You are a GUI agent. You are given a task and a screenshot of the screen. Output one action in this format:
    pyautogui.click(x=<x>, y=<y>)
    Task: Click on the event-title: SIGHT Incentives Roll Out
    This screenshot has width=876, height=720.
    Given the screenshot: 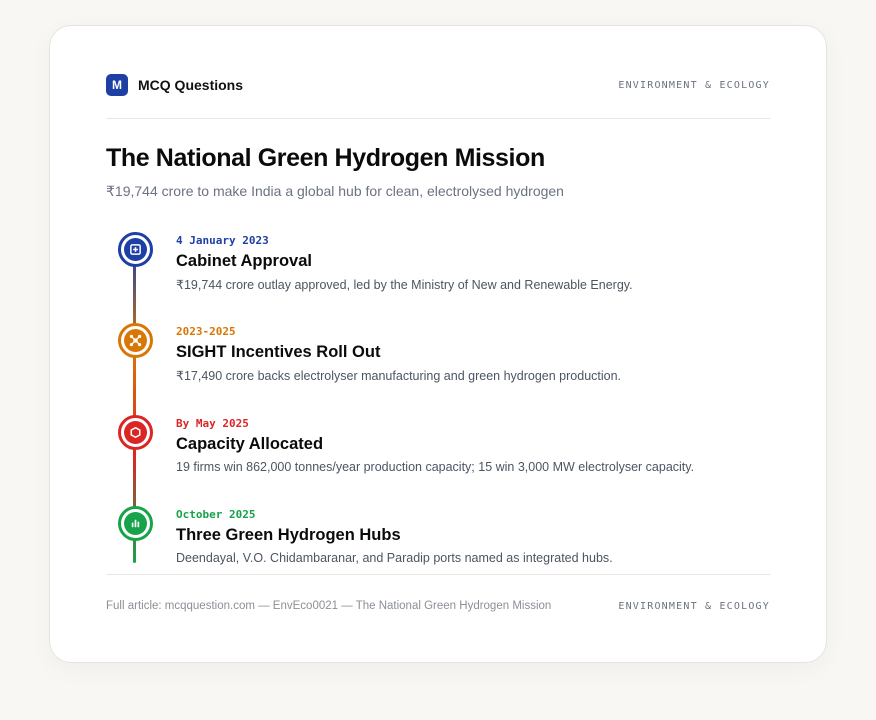 What is the action you would take?
    pyautogui.click(x=278, y=352)
    